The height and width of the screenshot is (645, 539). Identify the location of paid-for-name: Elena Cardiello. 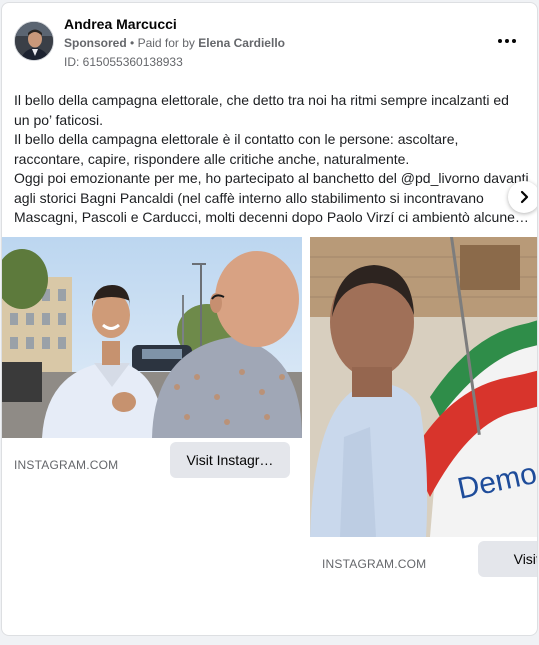
(241, 43).